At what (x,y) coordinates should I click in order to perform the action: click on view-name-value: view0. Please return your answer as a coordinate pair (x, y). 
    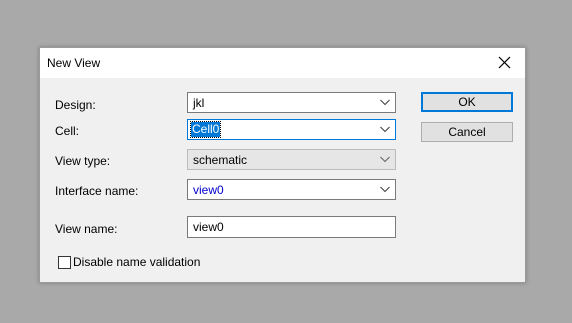
    Looking at the image, I should click on (208, 227).